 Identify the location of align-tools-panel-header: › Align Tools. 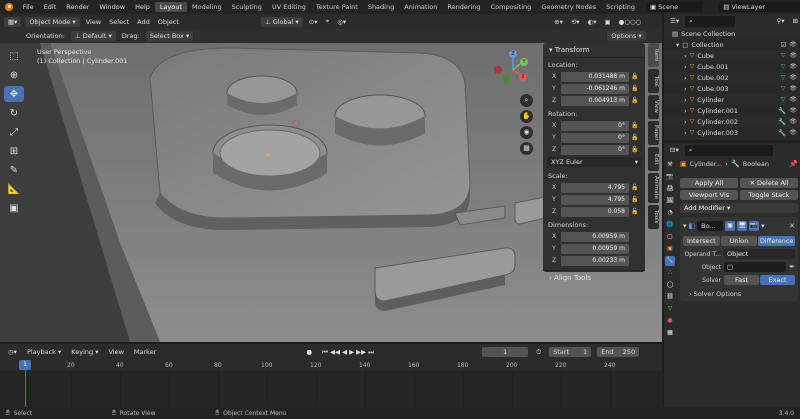
(594, 277).